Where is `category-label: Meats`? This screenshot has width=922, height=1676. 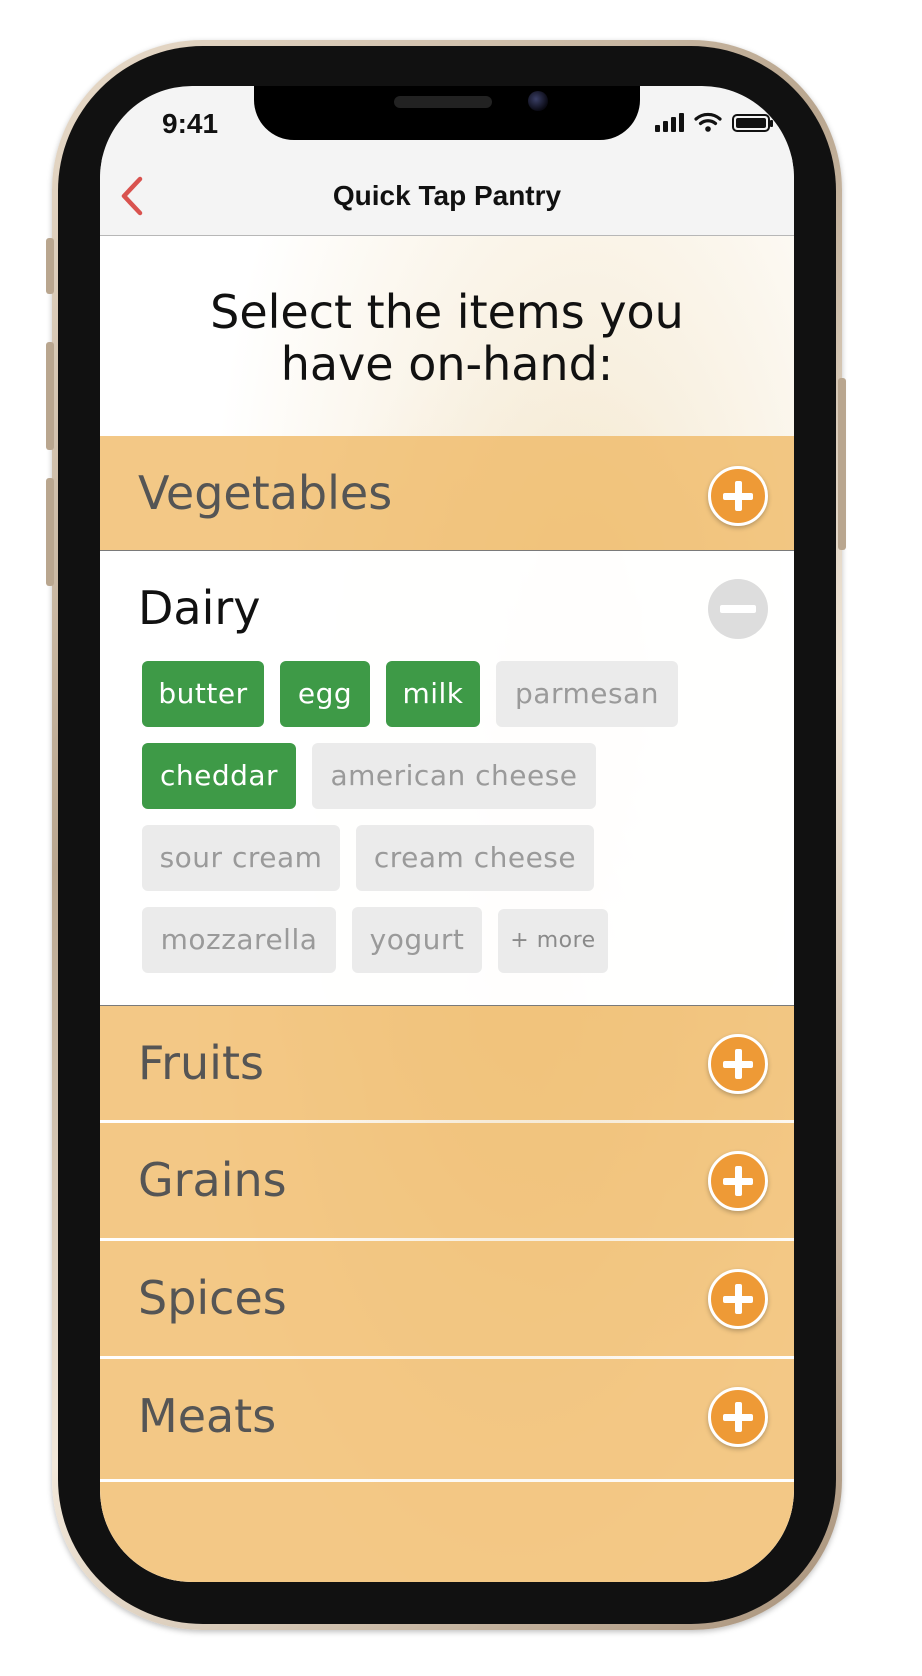 category-label: Meats is located at coordinates (207, 1416).